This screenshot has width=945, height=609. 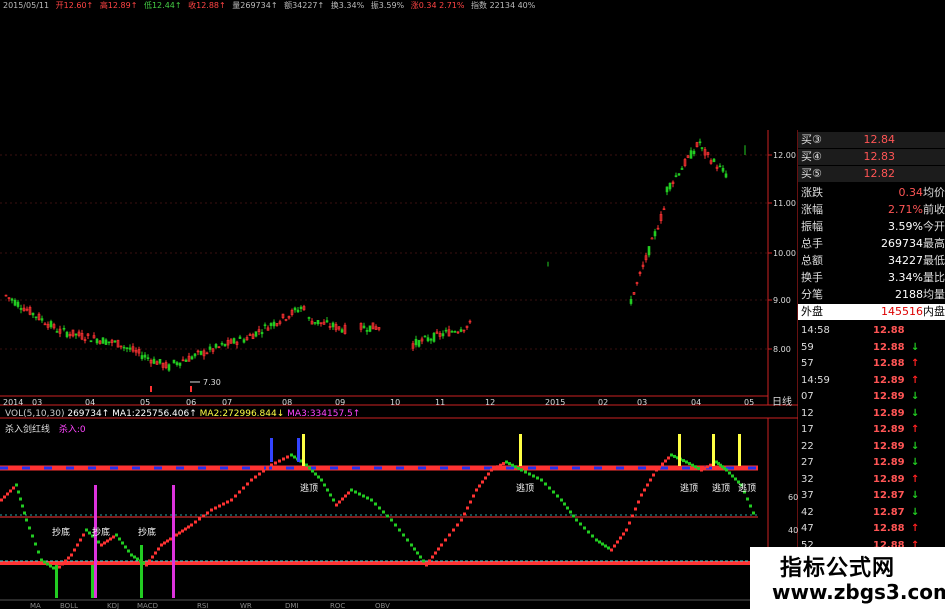 I want to click on tick-row: 32 12.89 ↑, so click(x=871, y=480).